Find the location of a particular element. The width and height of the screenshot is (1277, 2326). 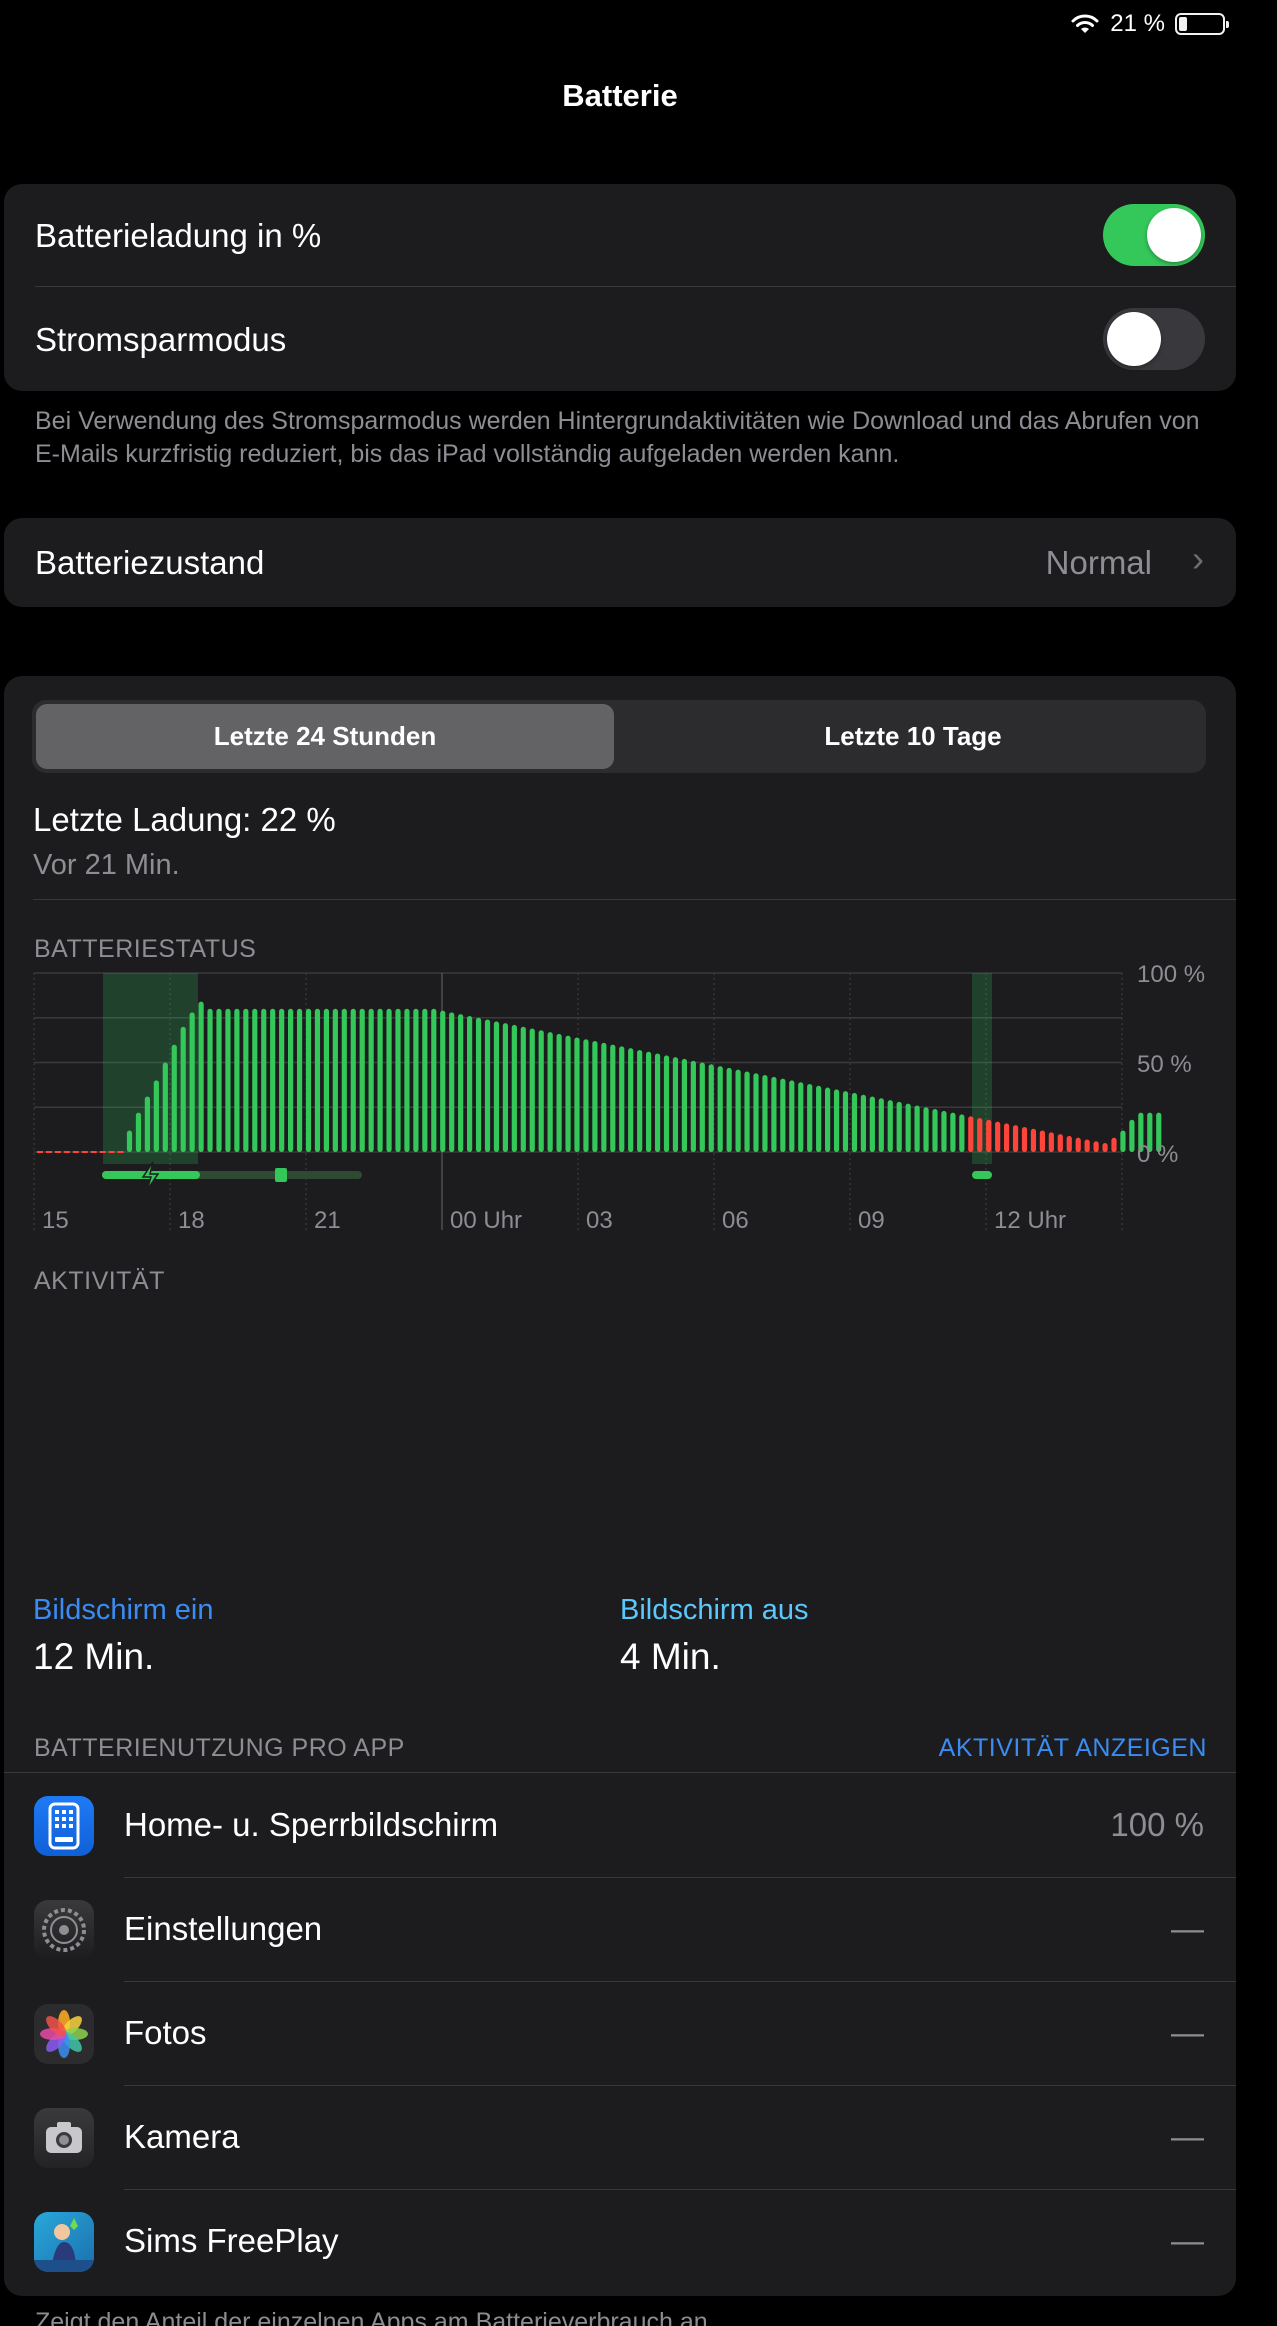

app-name: Kamera is located at coordinates (182, 2136).